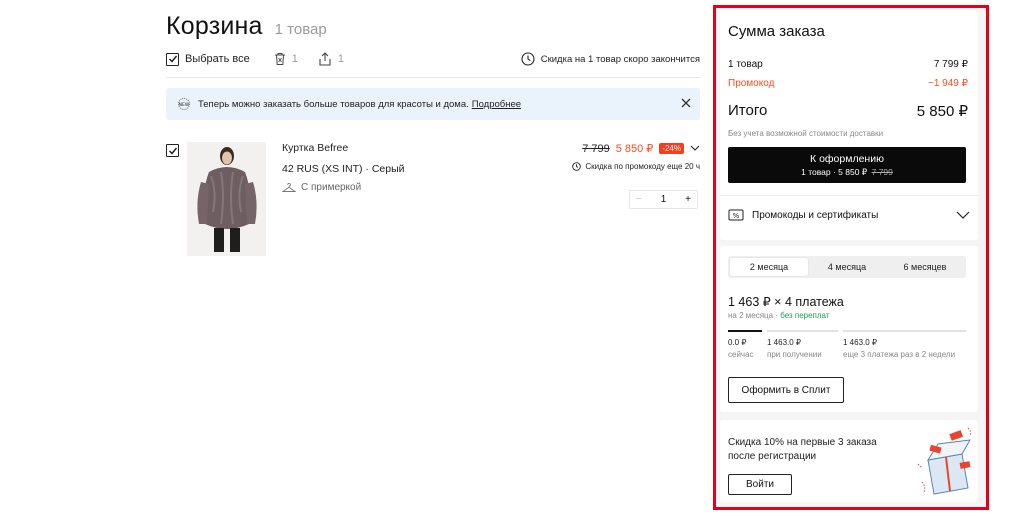 This screenshot has height=518, width=1020. What do you see at coordinates (294, 59) in the screenshot?
I see `delete-count: 1` at bounding box center [294, 59].